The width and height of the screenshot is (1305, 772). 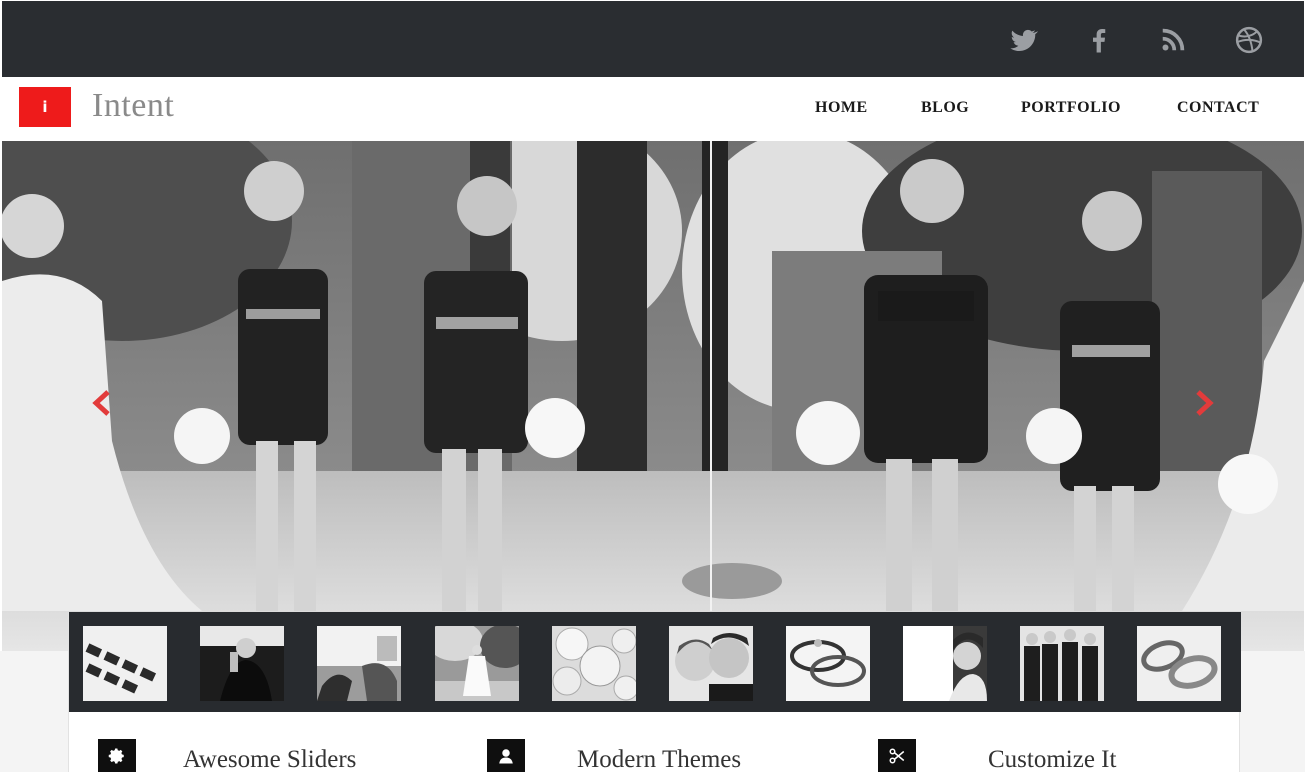 I want to click on nav-portfolio: PORTFOLIO, so click(x=1071, y=108).